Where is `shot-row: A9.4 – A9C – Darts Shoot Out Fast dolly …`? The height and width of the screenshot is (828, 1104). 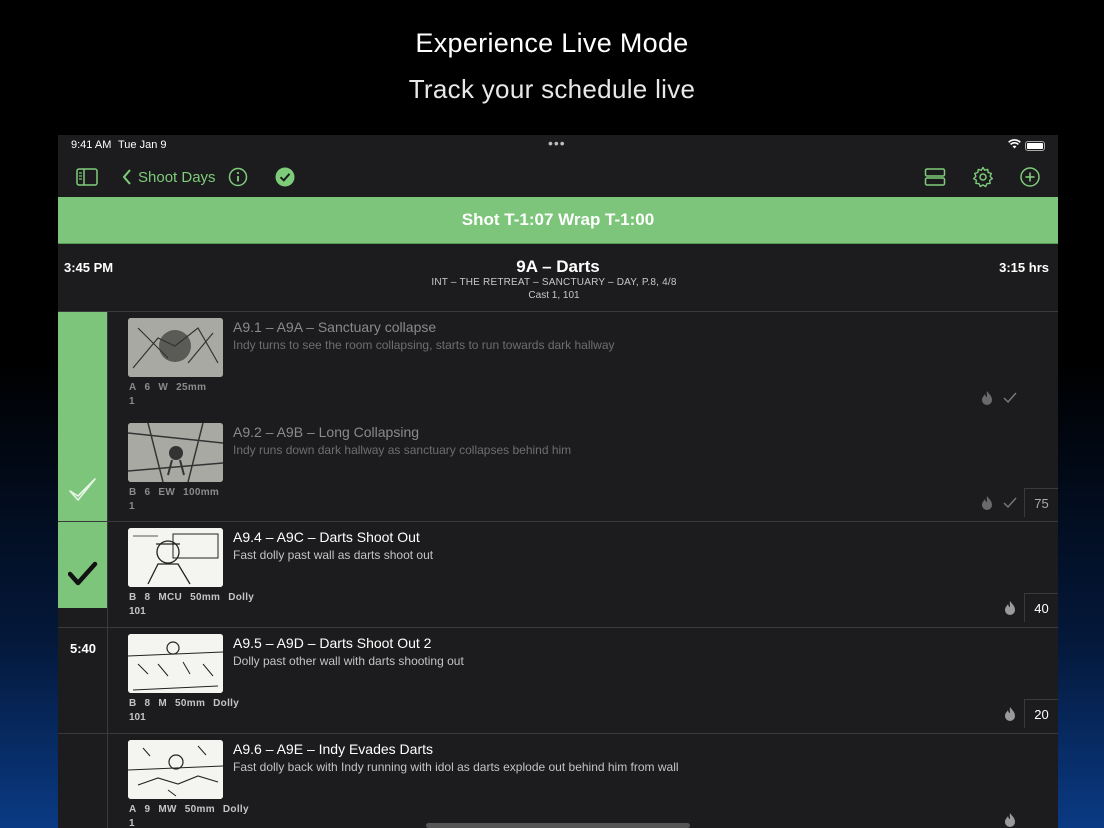 shot-row: A9.4 – A9C – Darts Shoot Out Fast dolly … is located at coordinates (583, 574).